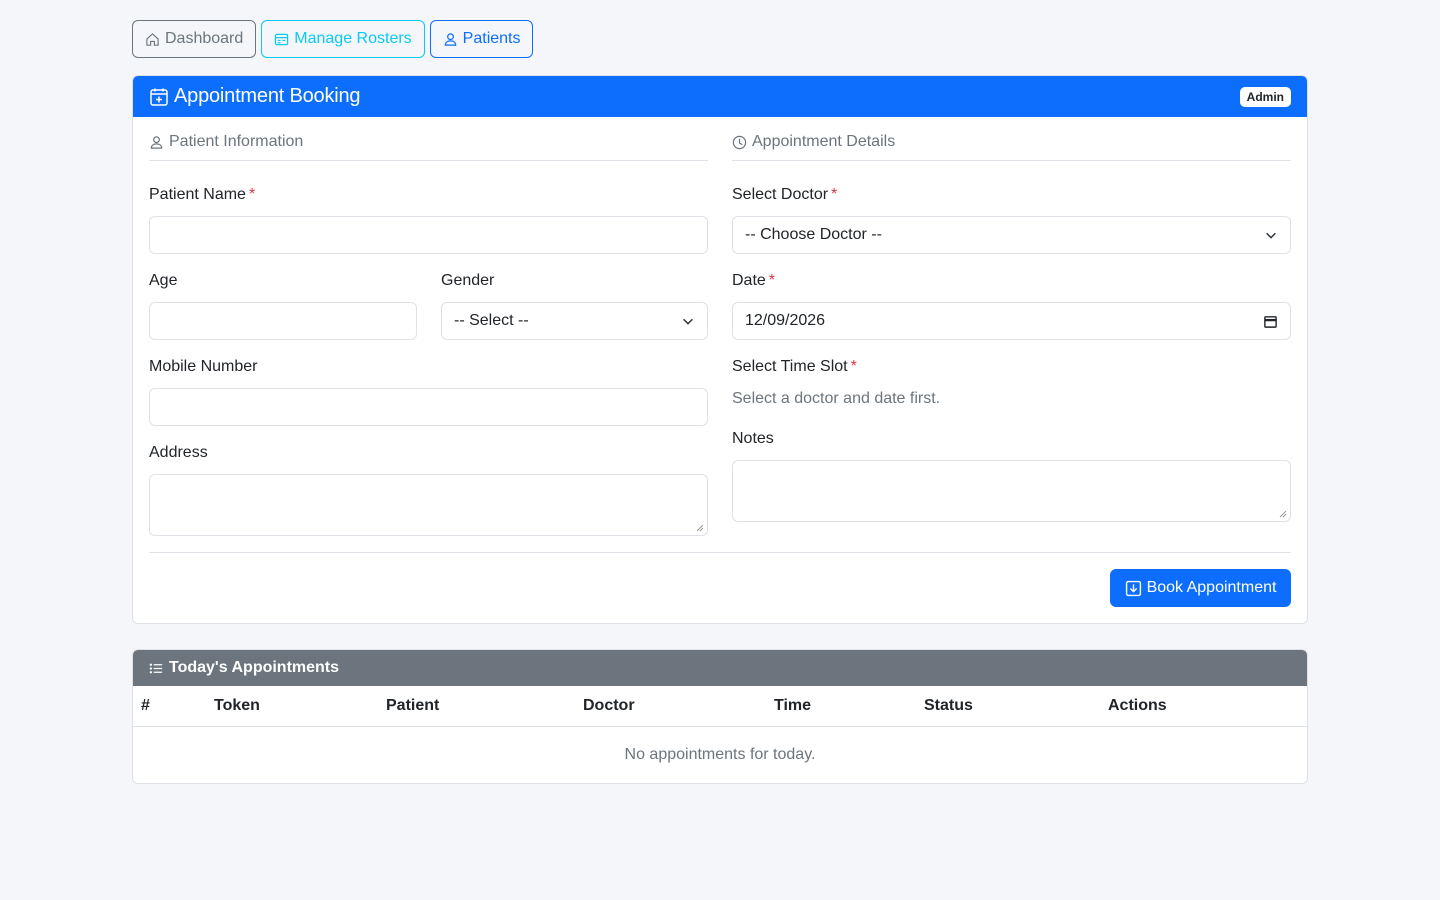 The width and height of the screenshot is (1440, 900). I want to click on column-header-number: #, so click(169, 706).